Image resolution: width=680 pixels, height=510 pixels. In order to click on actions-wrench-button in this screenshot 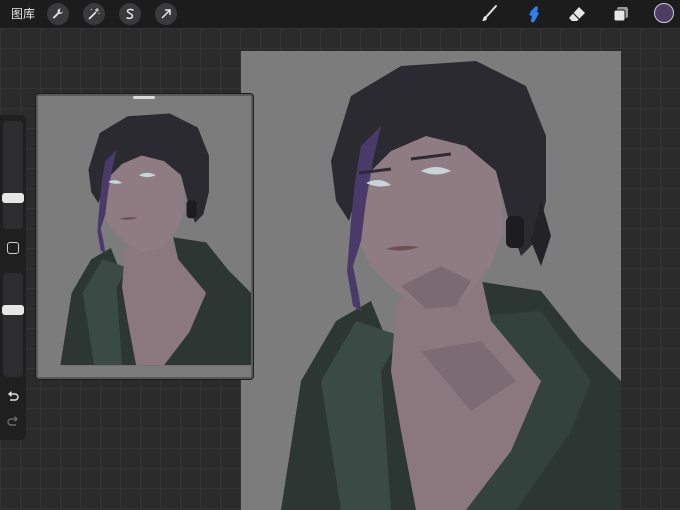, I will do `click(58, 14)`.